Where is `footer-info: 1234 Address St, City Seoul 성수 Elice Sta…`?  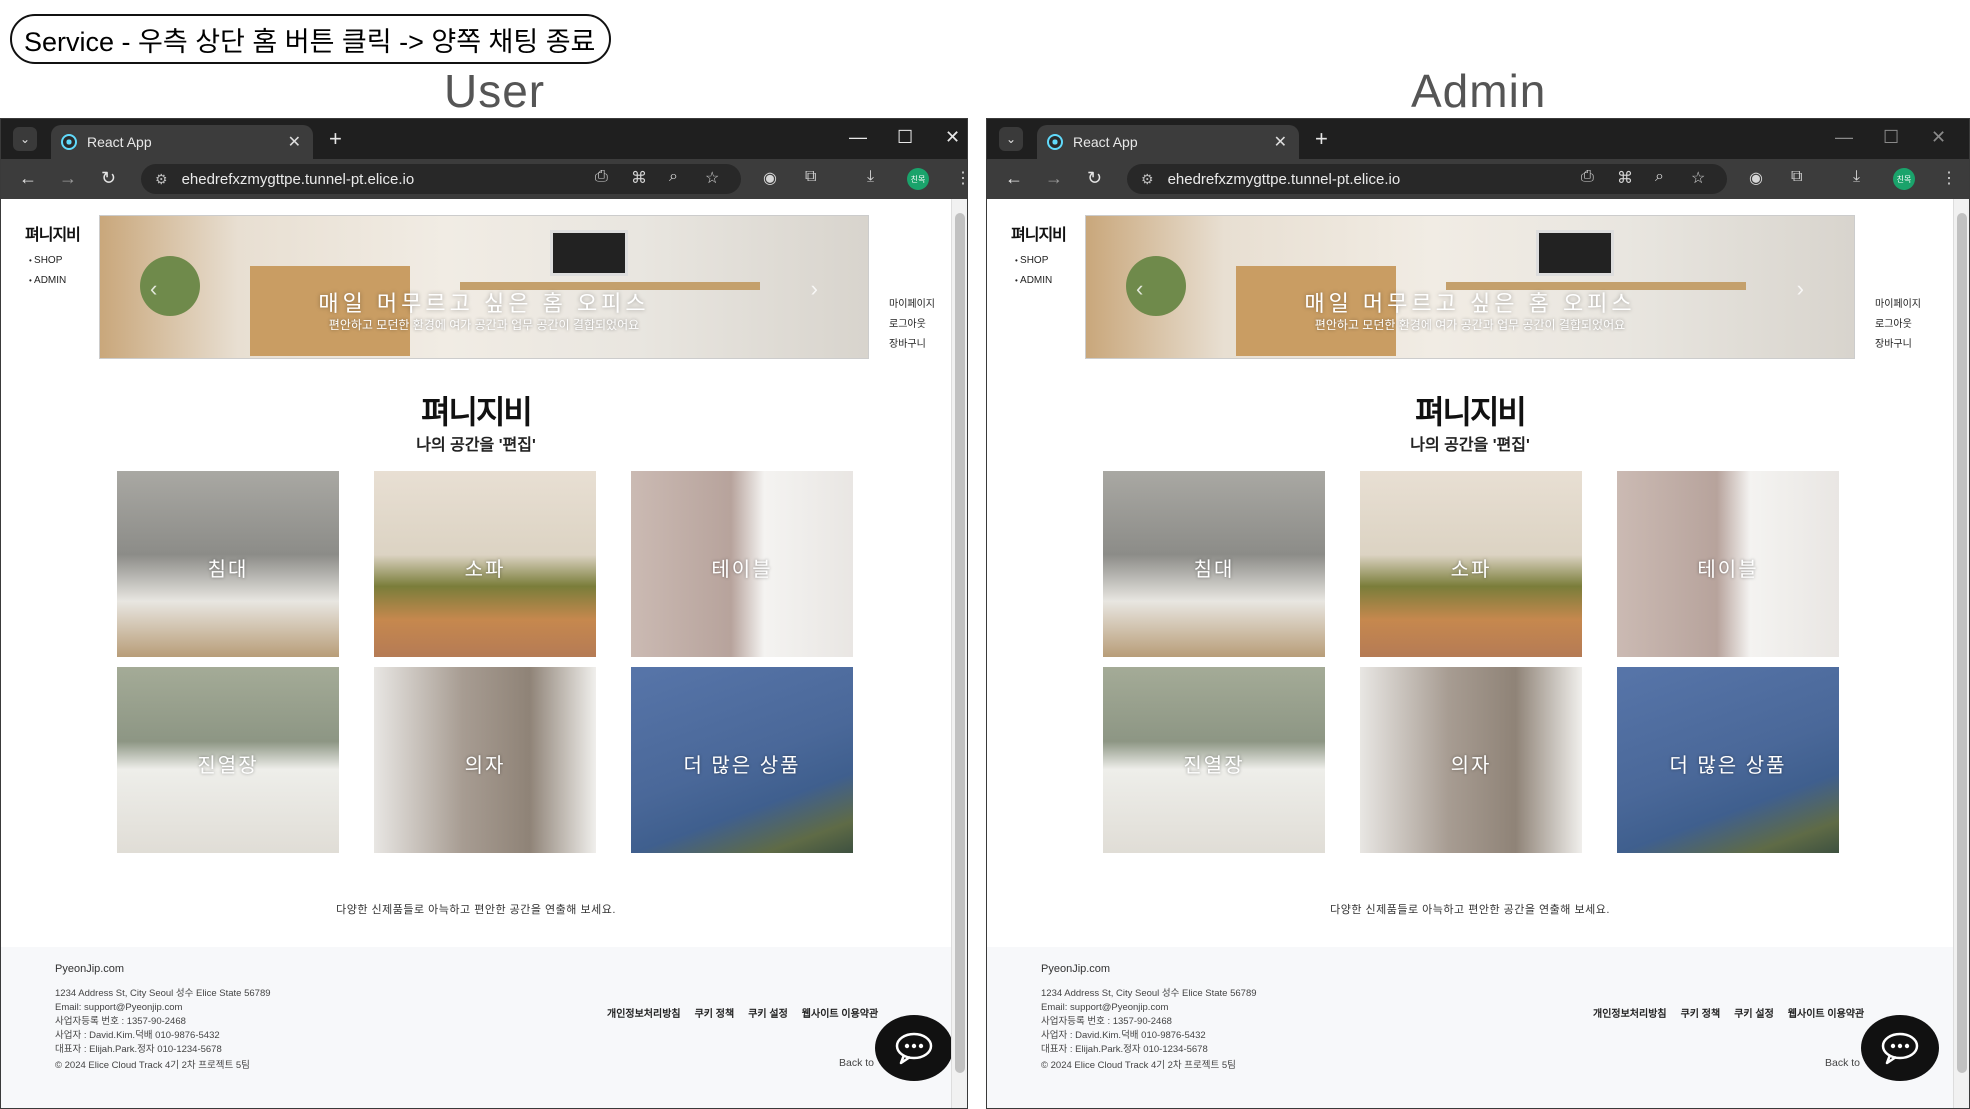 footer-info: 1234 Address St, City Seoul 성수 Elice Sta… is located at coordinates (163, 1022).